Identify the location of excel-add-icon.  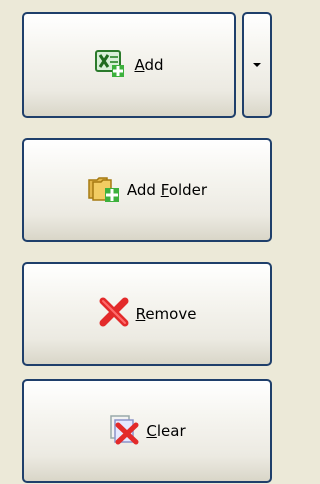
(111, 65).